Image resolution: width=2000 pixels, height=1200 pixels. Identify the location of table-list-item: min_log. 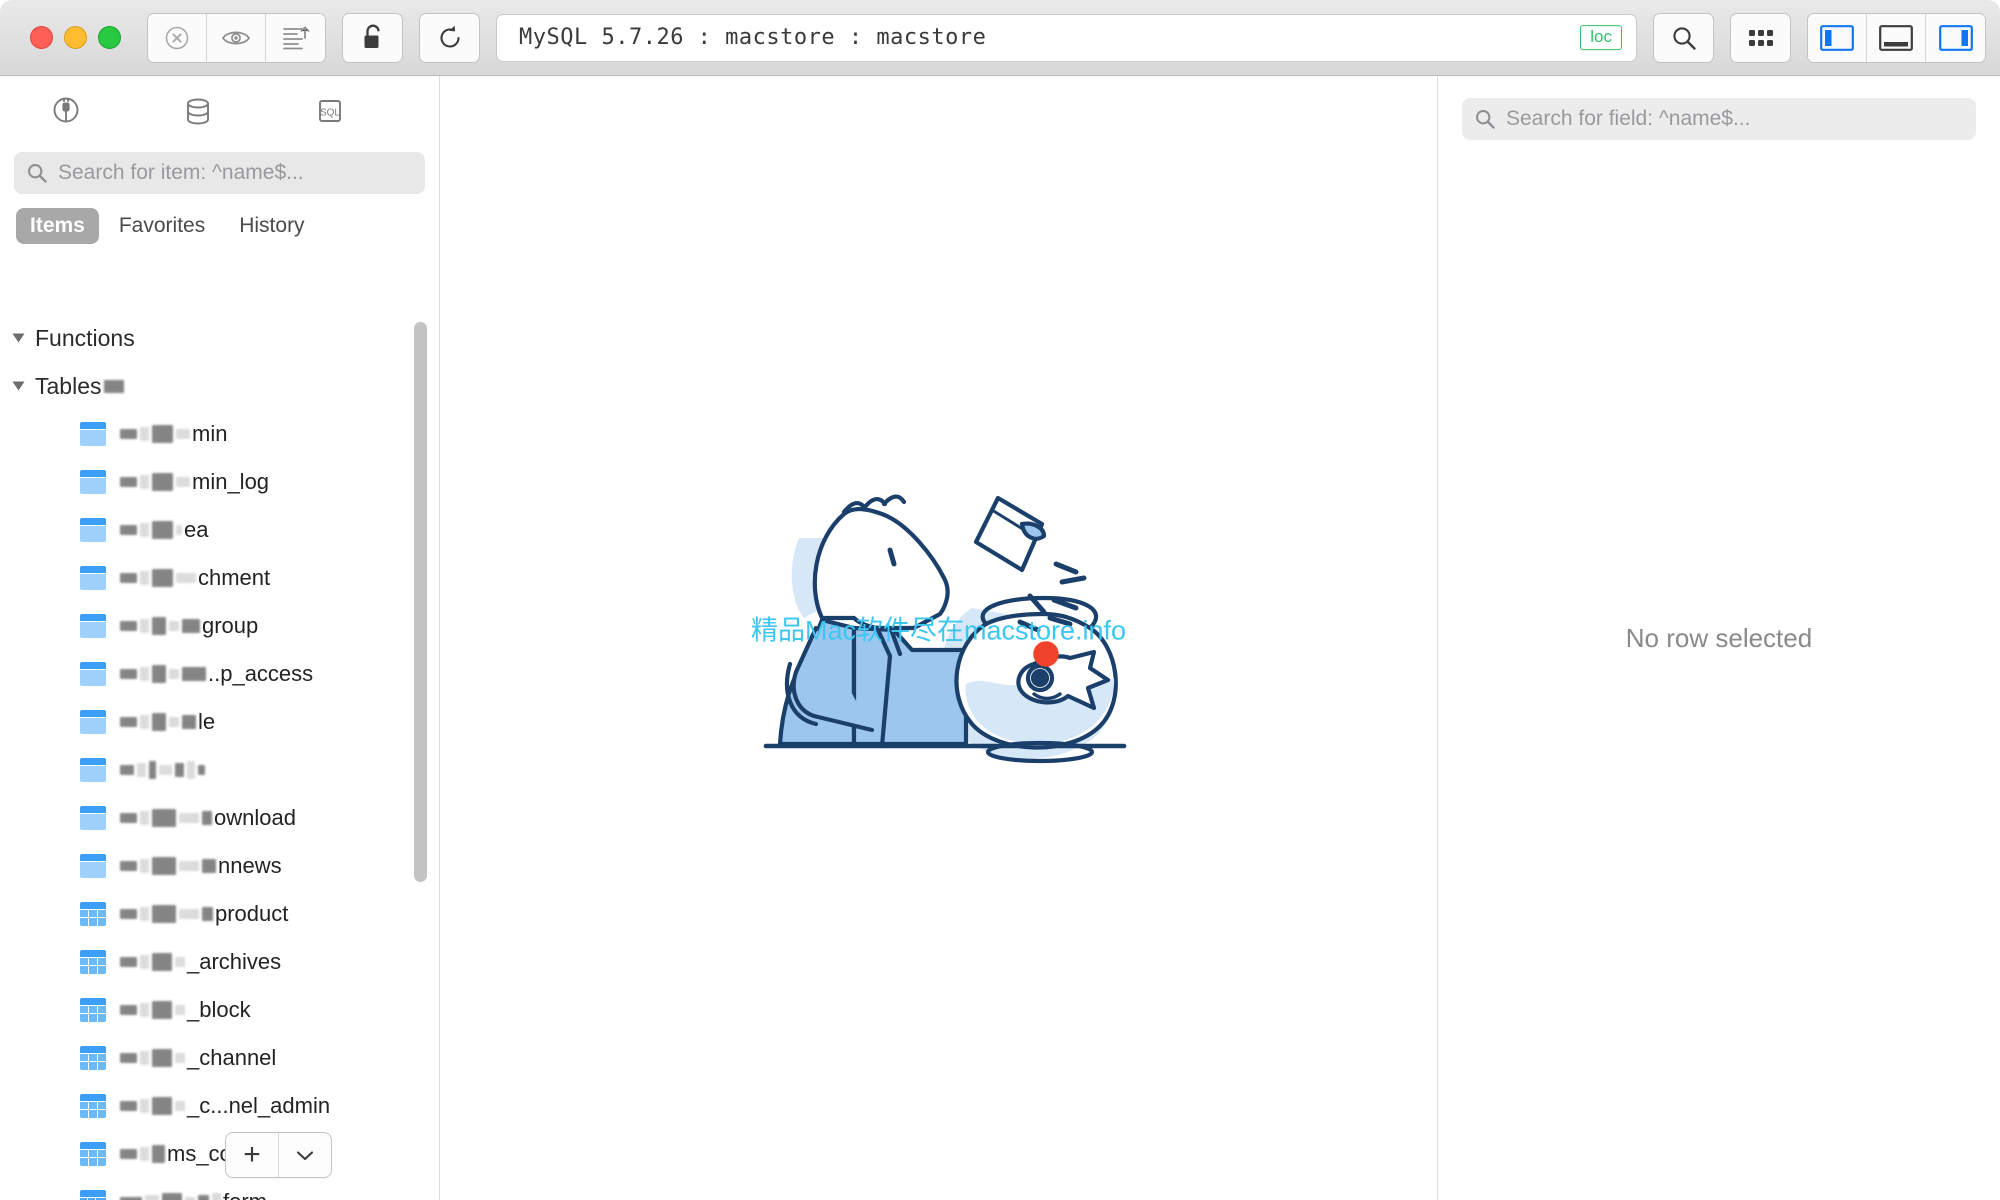
(220, 482).